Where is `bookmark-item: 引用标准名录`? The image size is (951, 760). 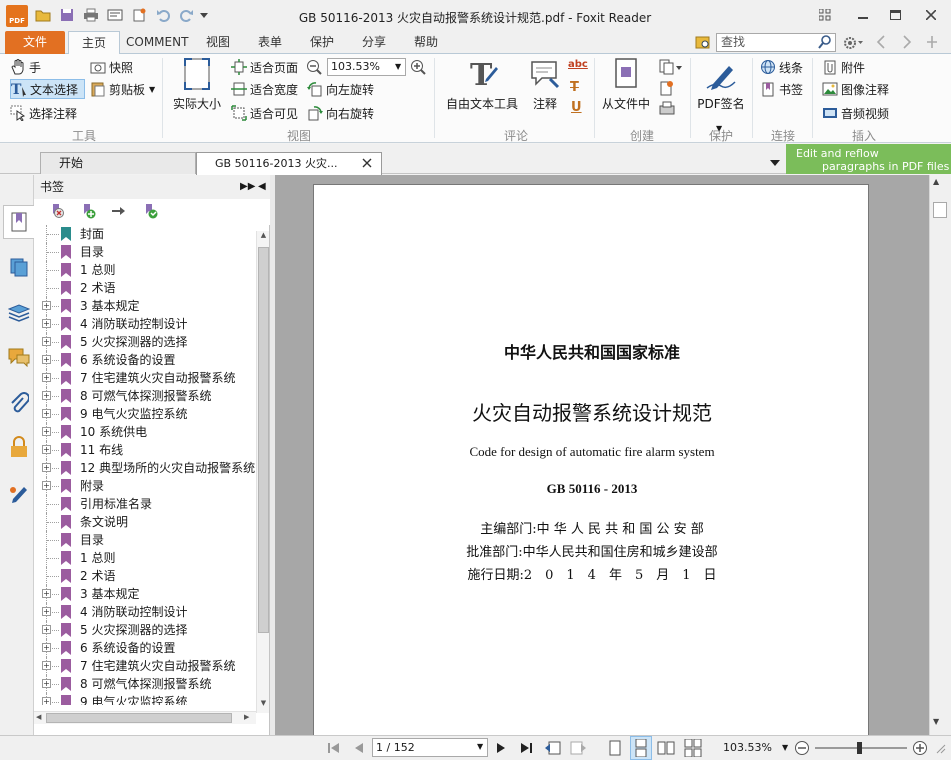
bookmark-item: 引用标准名录 is located at coordinates (145, 504).